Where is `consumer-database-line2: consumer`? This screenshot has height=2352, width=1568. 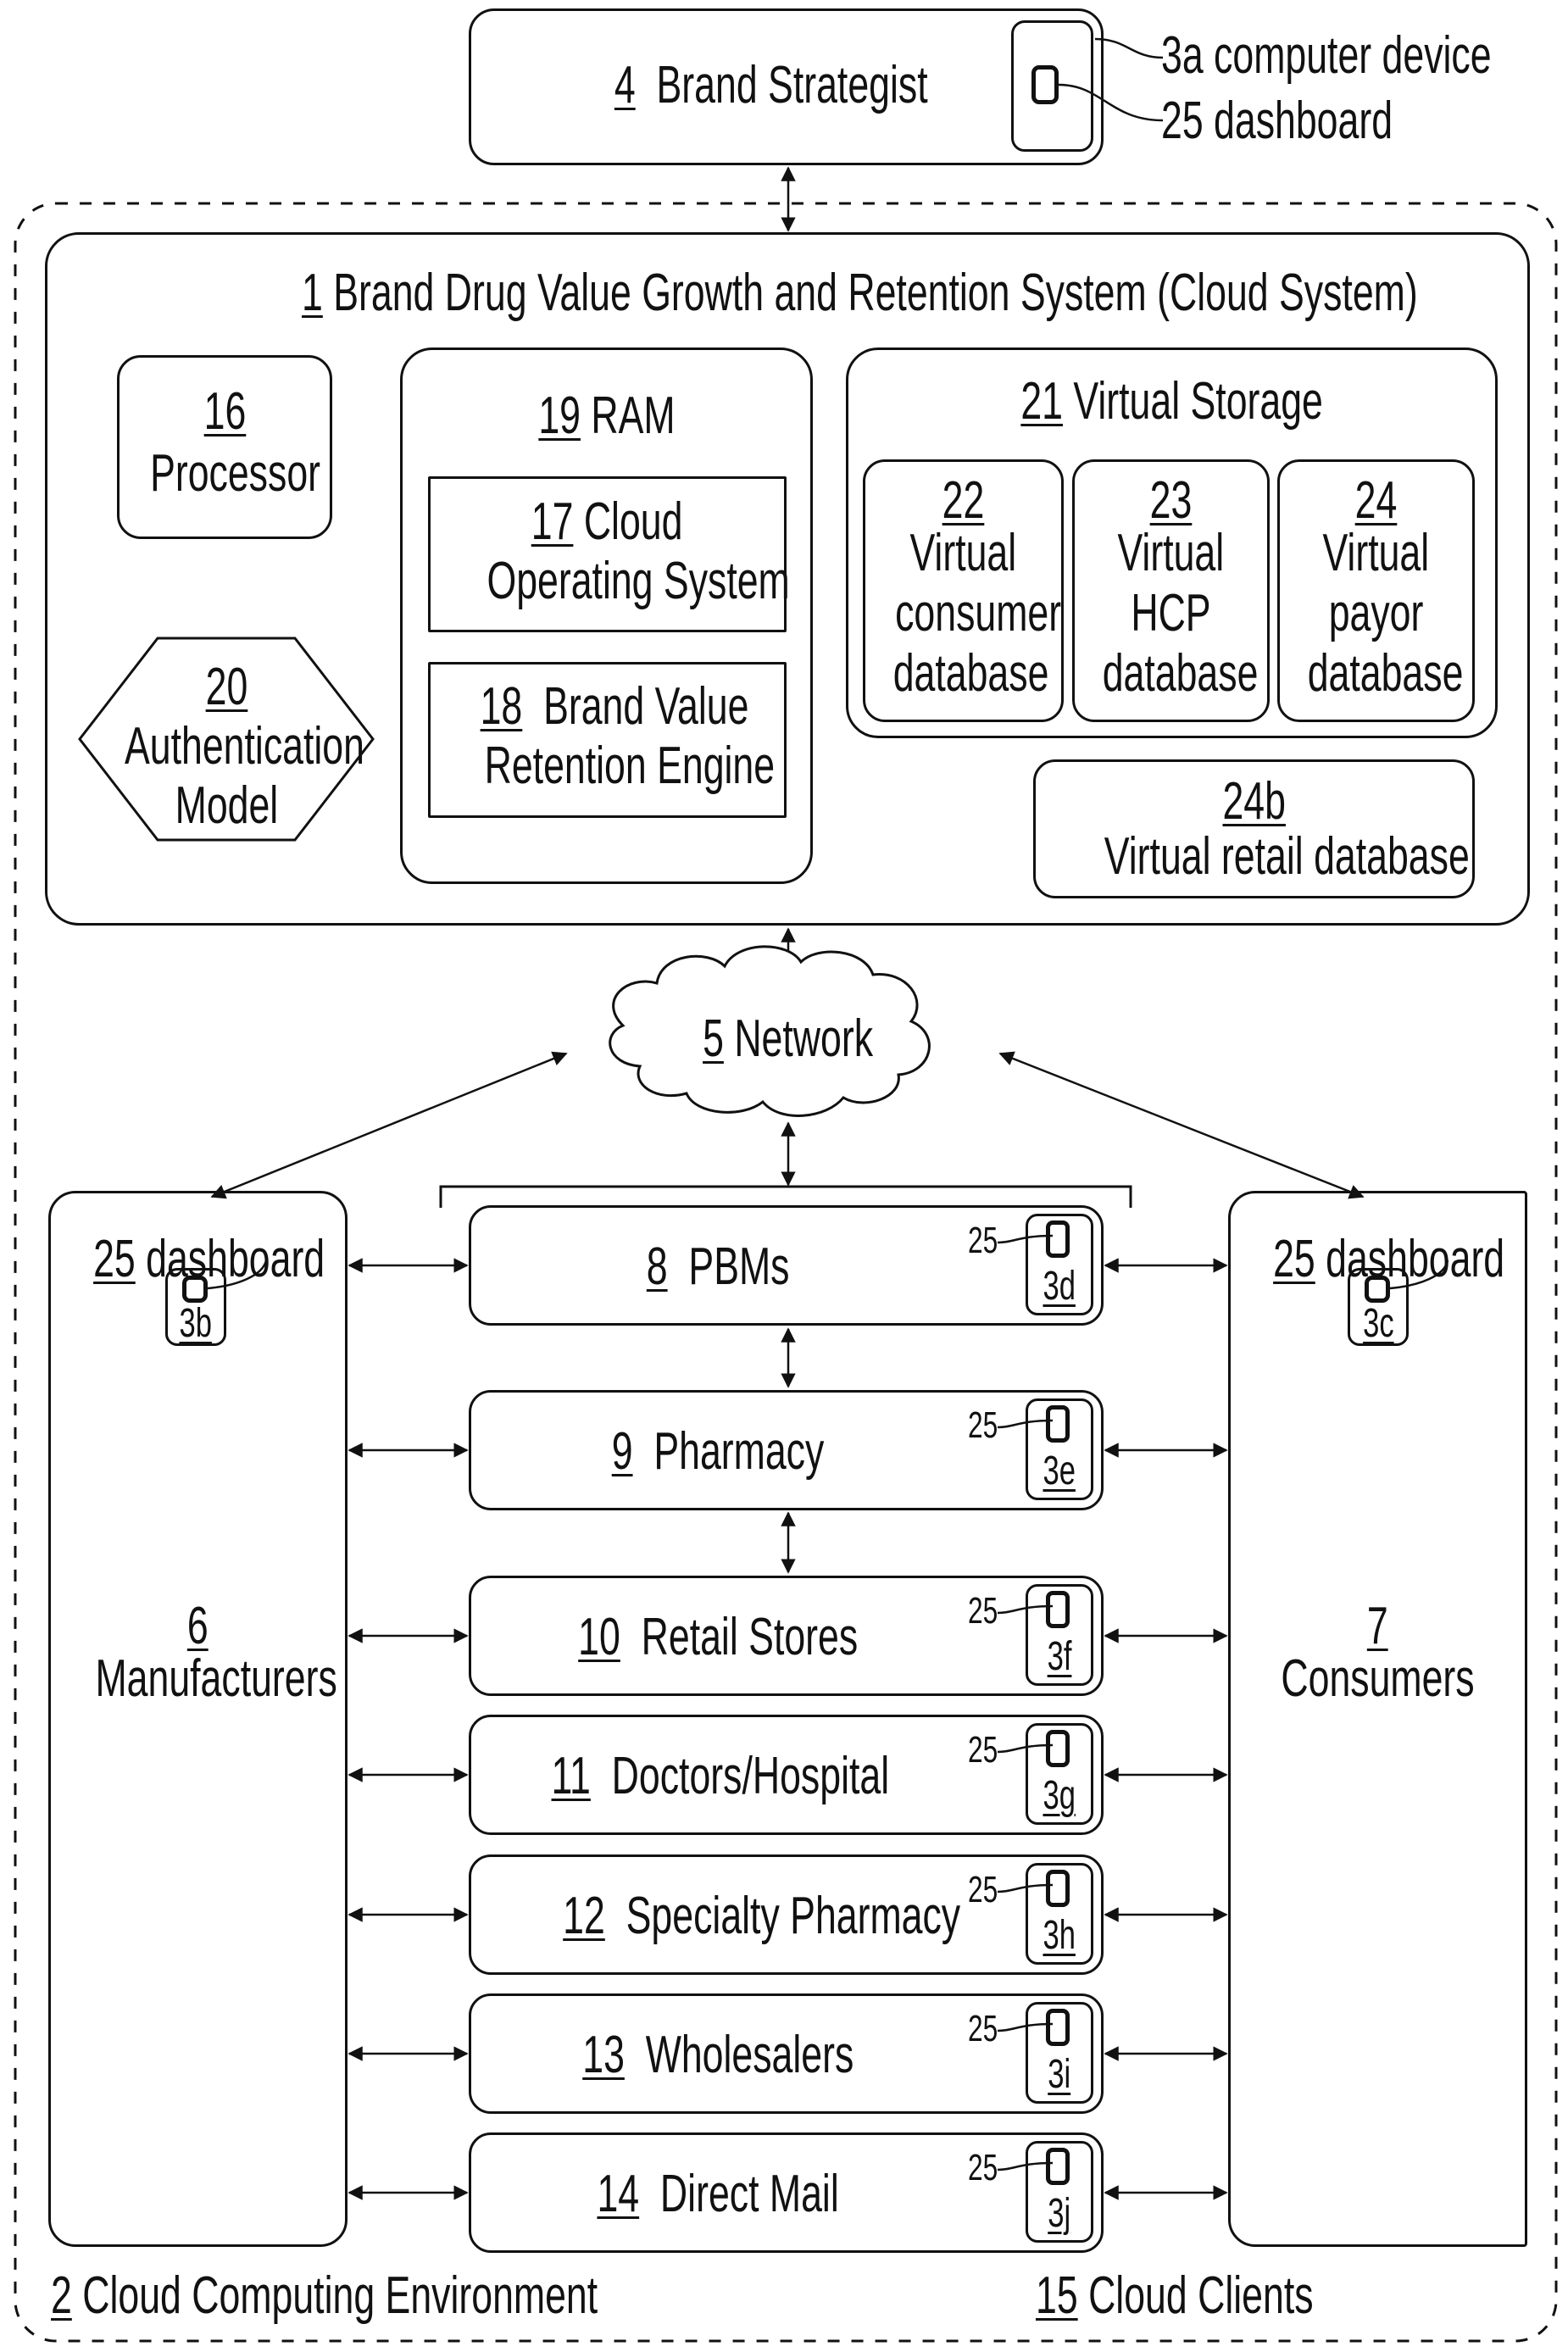
consumer-database-line2: consumer is located at coordinates (978, 613).